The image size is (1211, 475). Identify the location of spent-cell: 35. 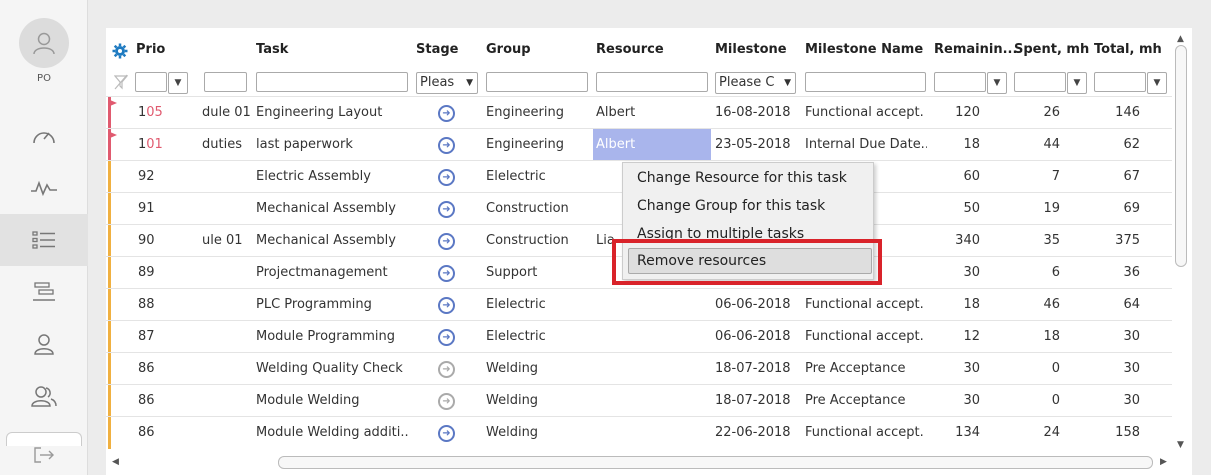
(1037, 241).